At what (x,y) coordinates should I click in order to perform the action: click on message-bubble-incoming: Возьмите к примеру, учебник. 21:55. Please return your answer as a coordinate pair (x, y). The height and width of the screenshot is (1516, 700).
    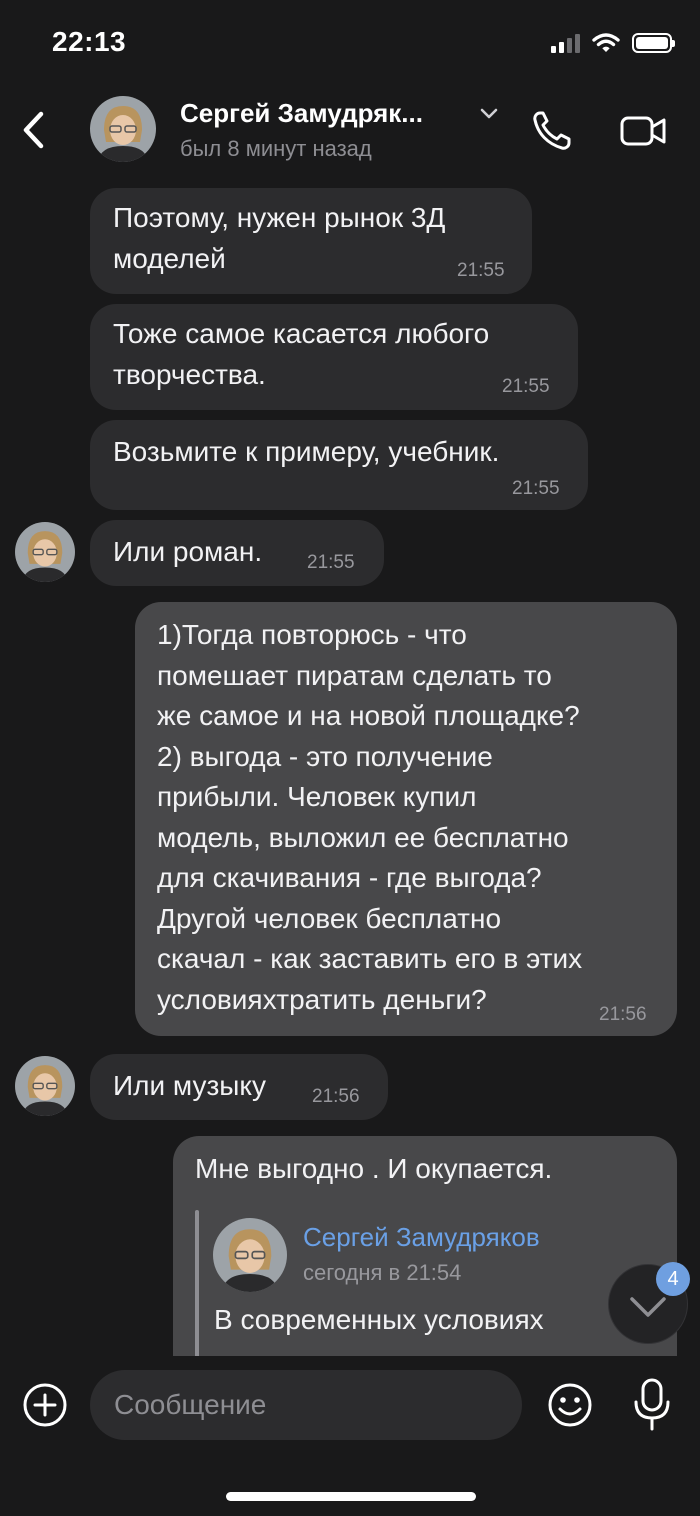
    Looking at the image, I should click on (339, 465).